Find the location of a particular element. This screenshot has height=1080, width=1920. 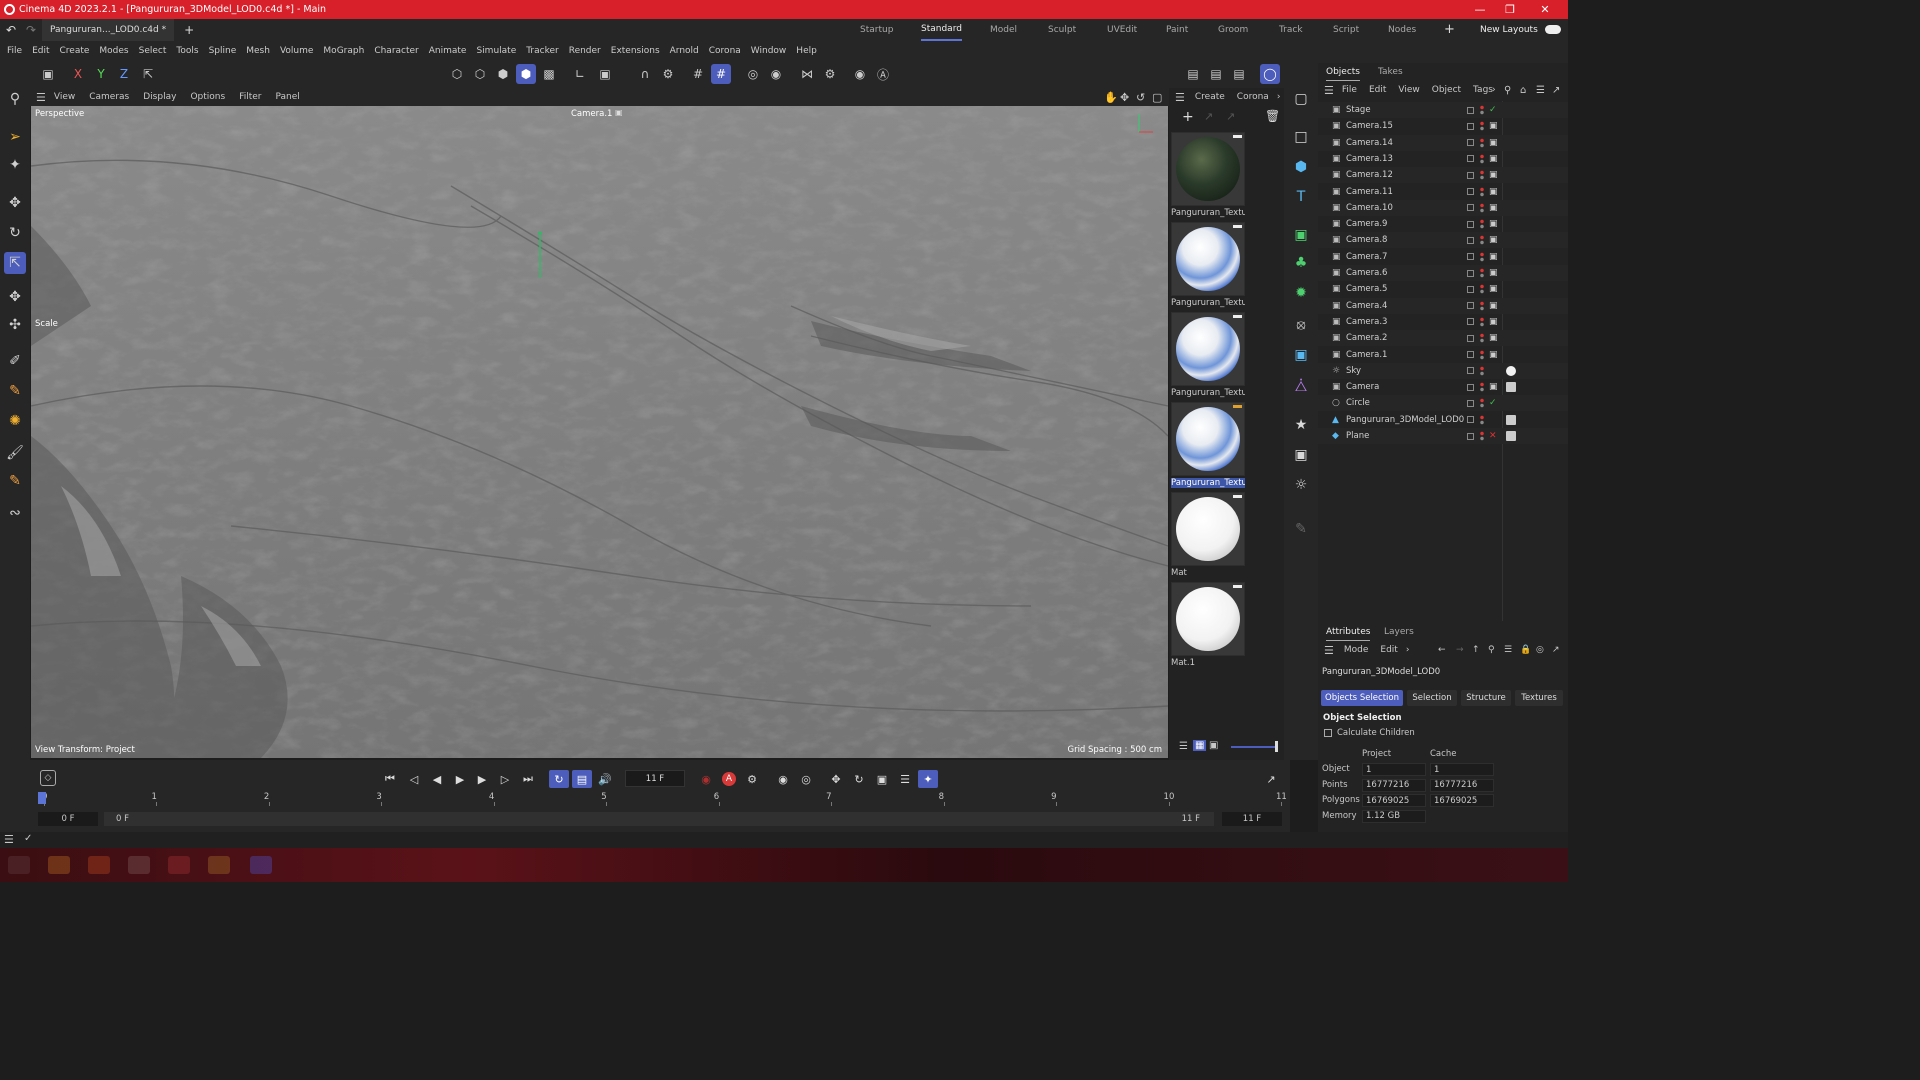

viewport-menu-icon: ☰ is located at coordinates (41, 97).